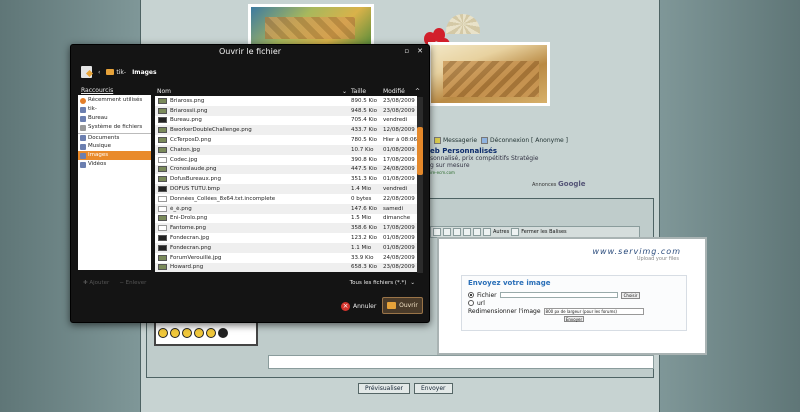  What do you see at coordinates (286, 140) in the screenshot?
I see `file-row: CcTerposD.png 780.5 Kio Hier à 08:06` at bounding box center [286, 140].